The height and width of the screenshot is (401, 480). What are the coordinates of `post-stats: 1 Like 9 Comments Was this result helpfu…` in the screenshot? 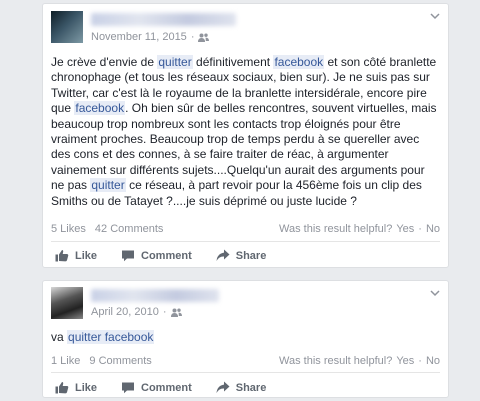 It's located at (245, 361).